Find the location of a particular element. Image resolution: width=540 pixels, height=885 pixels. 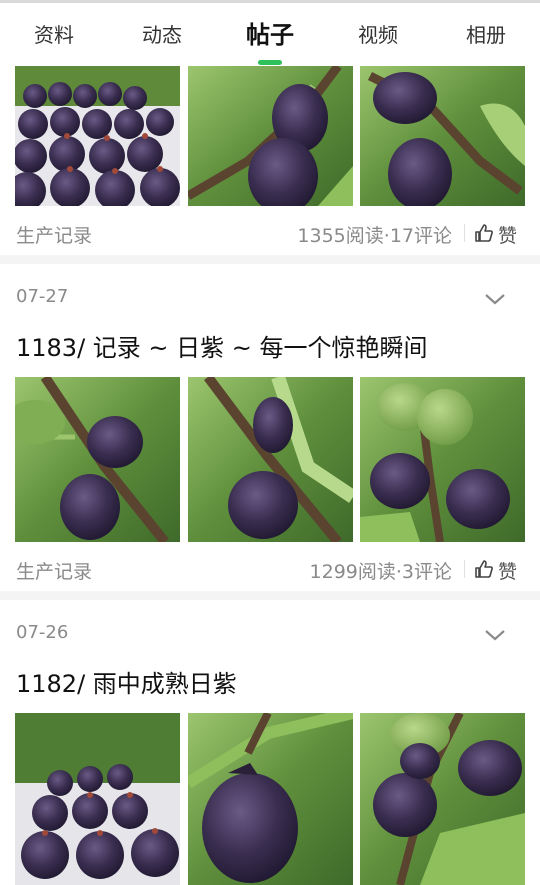

post-meta-row: 生产记录 1355阅读·17评论 赞 is located at coordinates (270, 233).